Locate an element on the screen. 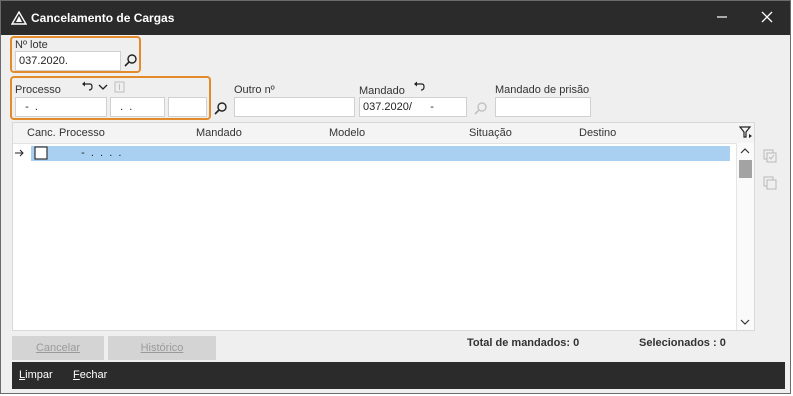 This screenshot has width=793, height=396. uncheck-all-icon is located at coordinates (770, 183).